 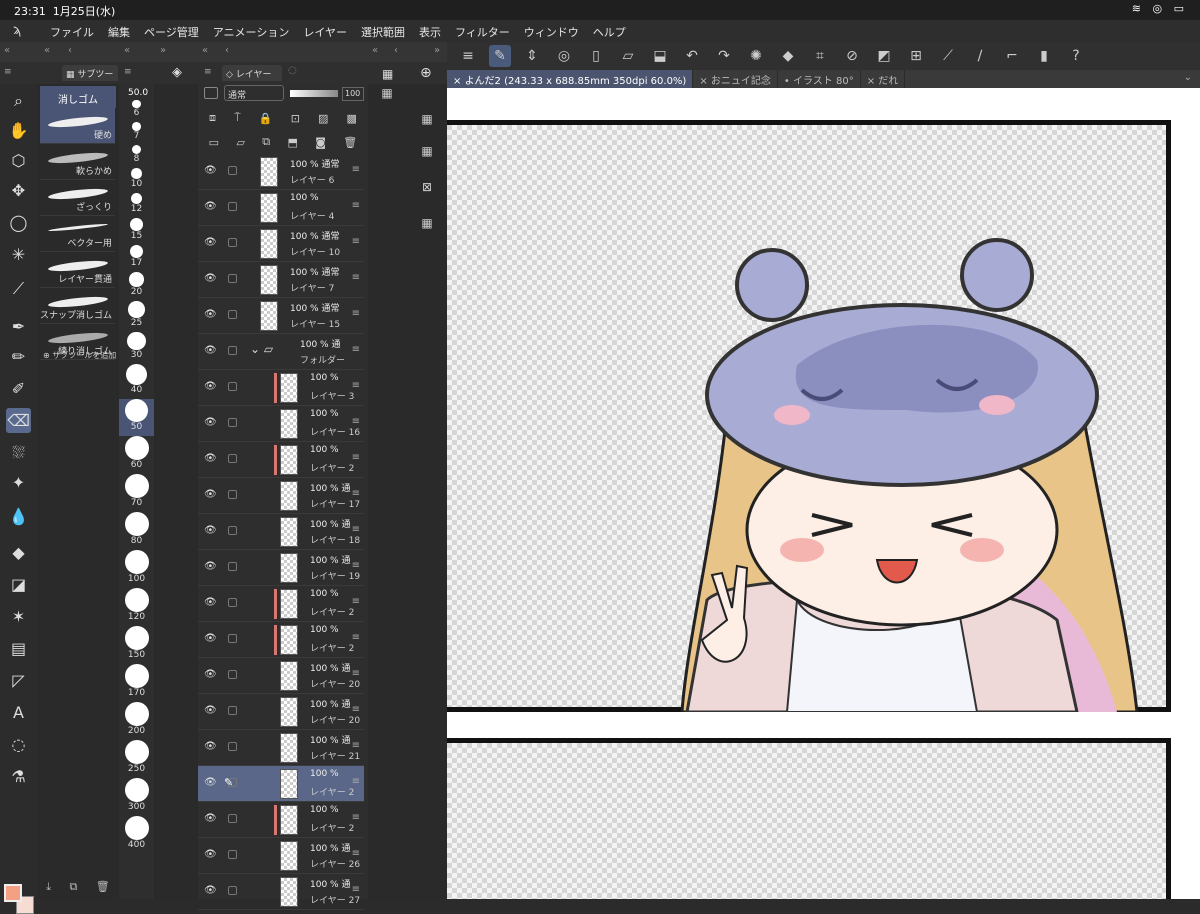 What do you see at coordinates (18, 584) in the screenshot?
I see `gradient-icon: ◪` at bounding box center [18, 584].